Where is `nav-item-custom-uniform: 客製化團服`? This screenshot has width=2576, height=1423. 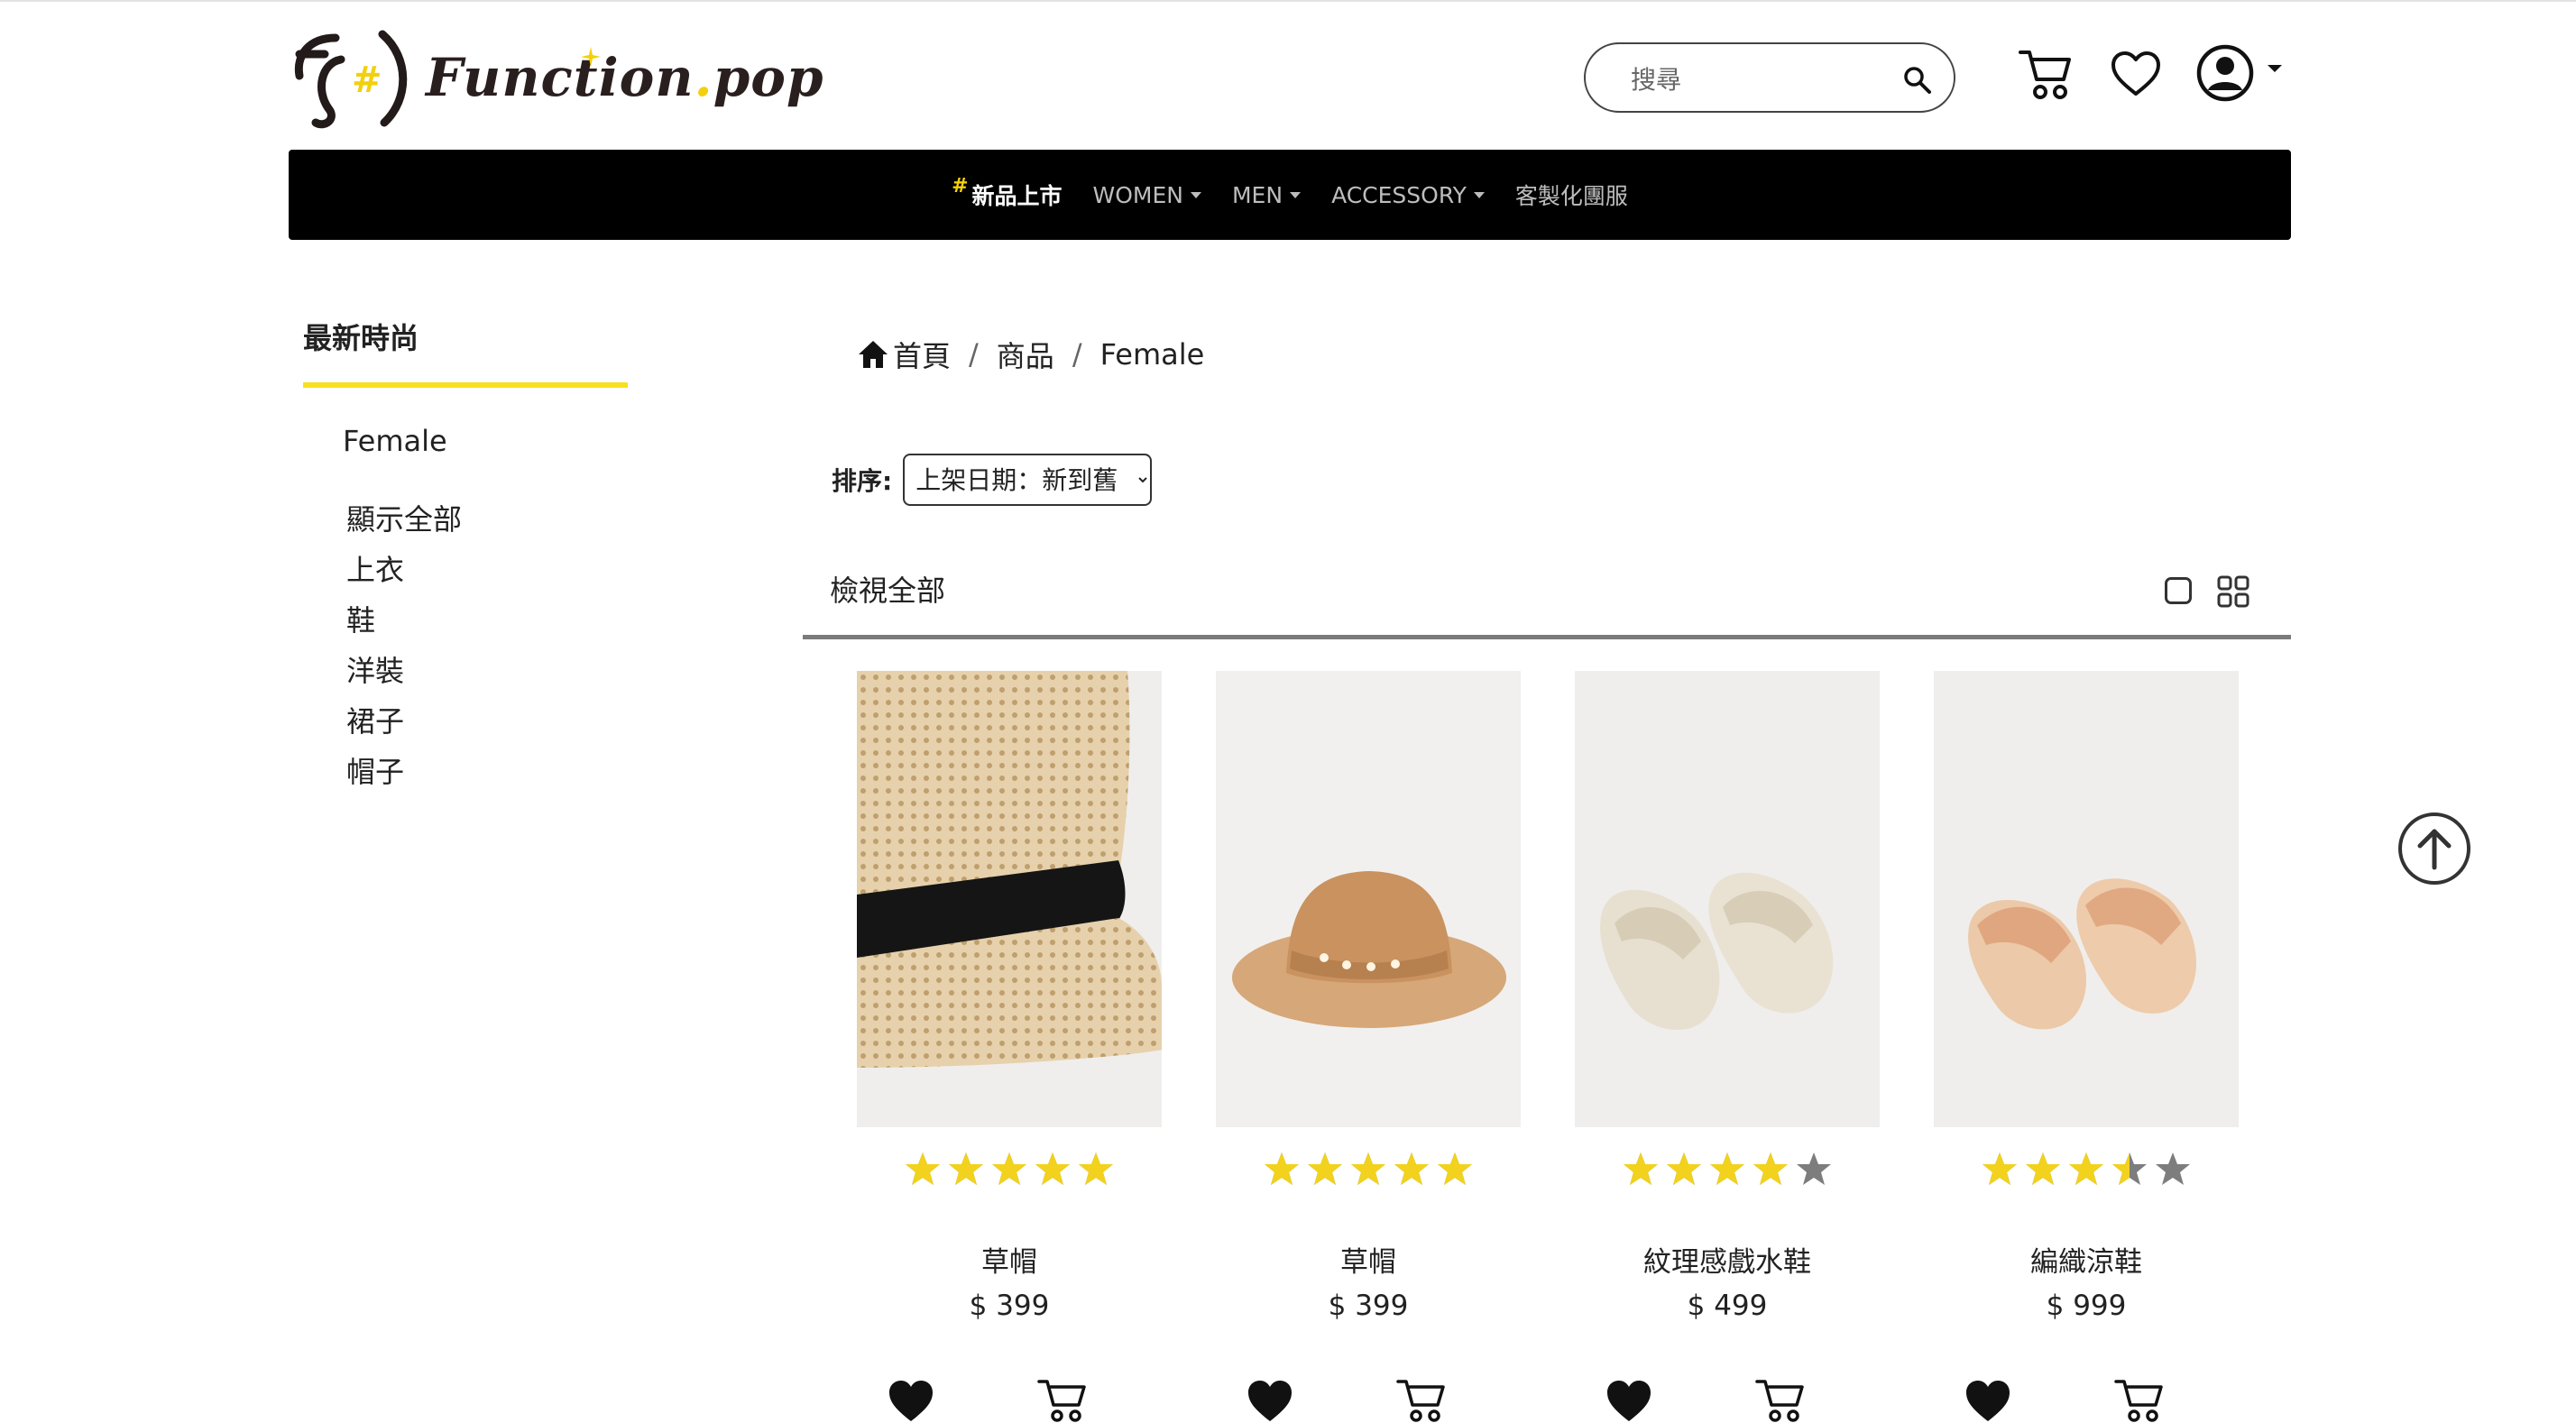 nav-item-custom-uniform: 客製化團服 is located at coordinates (1572, 195).